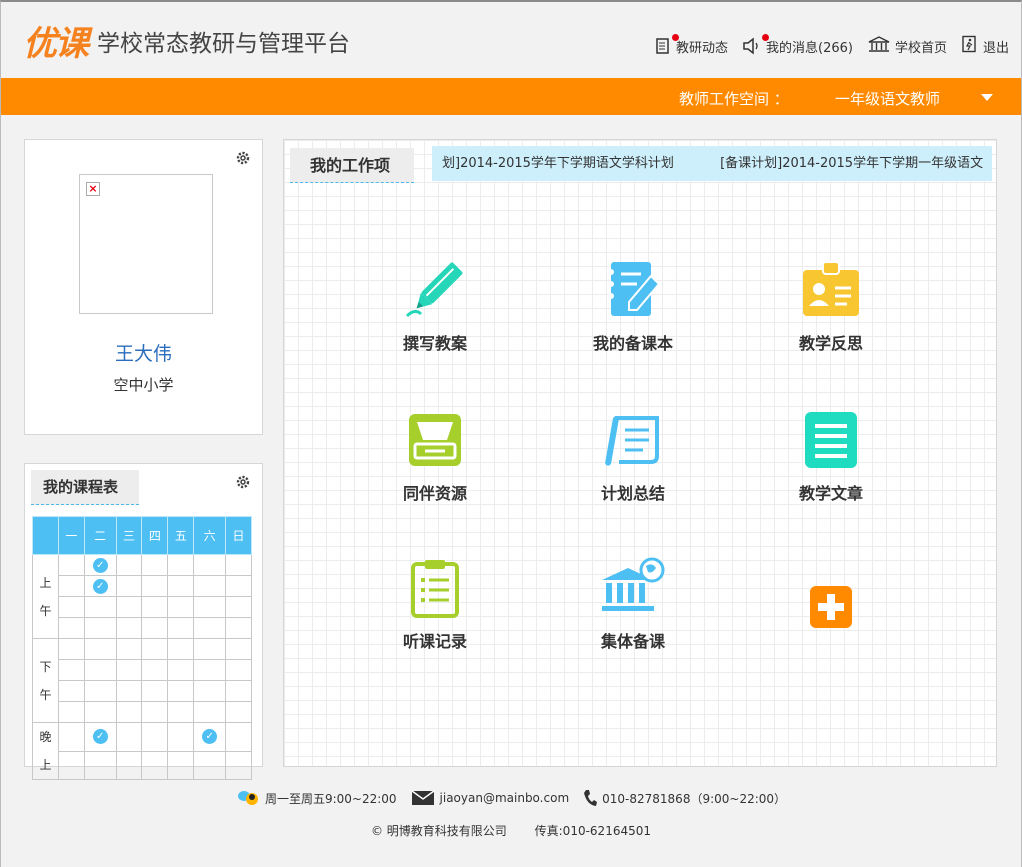 This screenshot has height=867, width=1022. I want to click on nav-research-news: 教研动态, so click(691, 45).